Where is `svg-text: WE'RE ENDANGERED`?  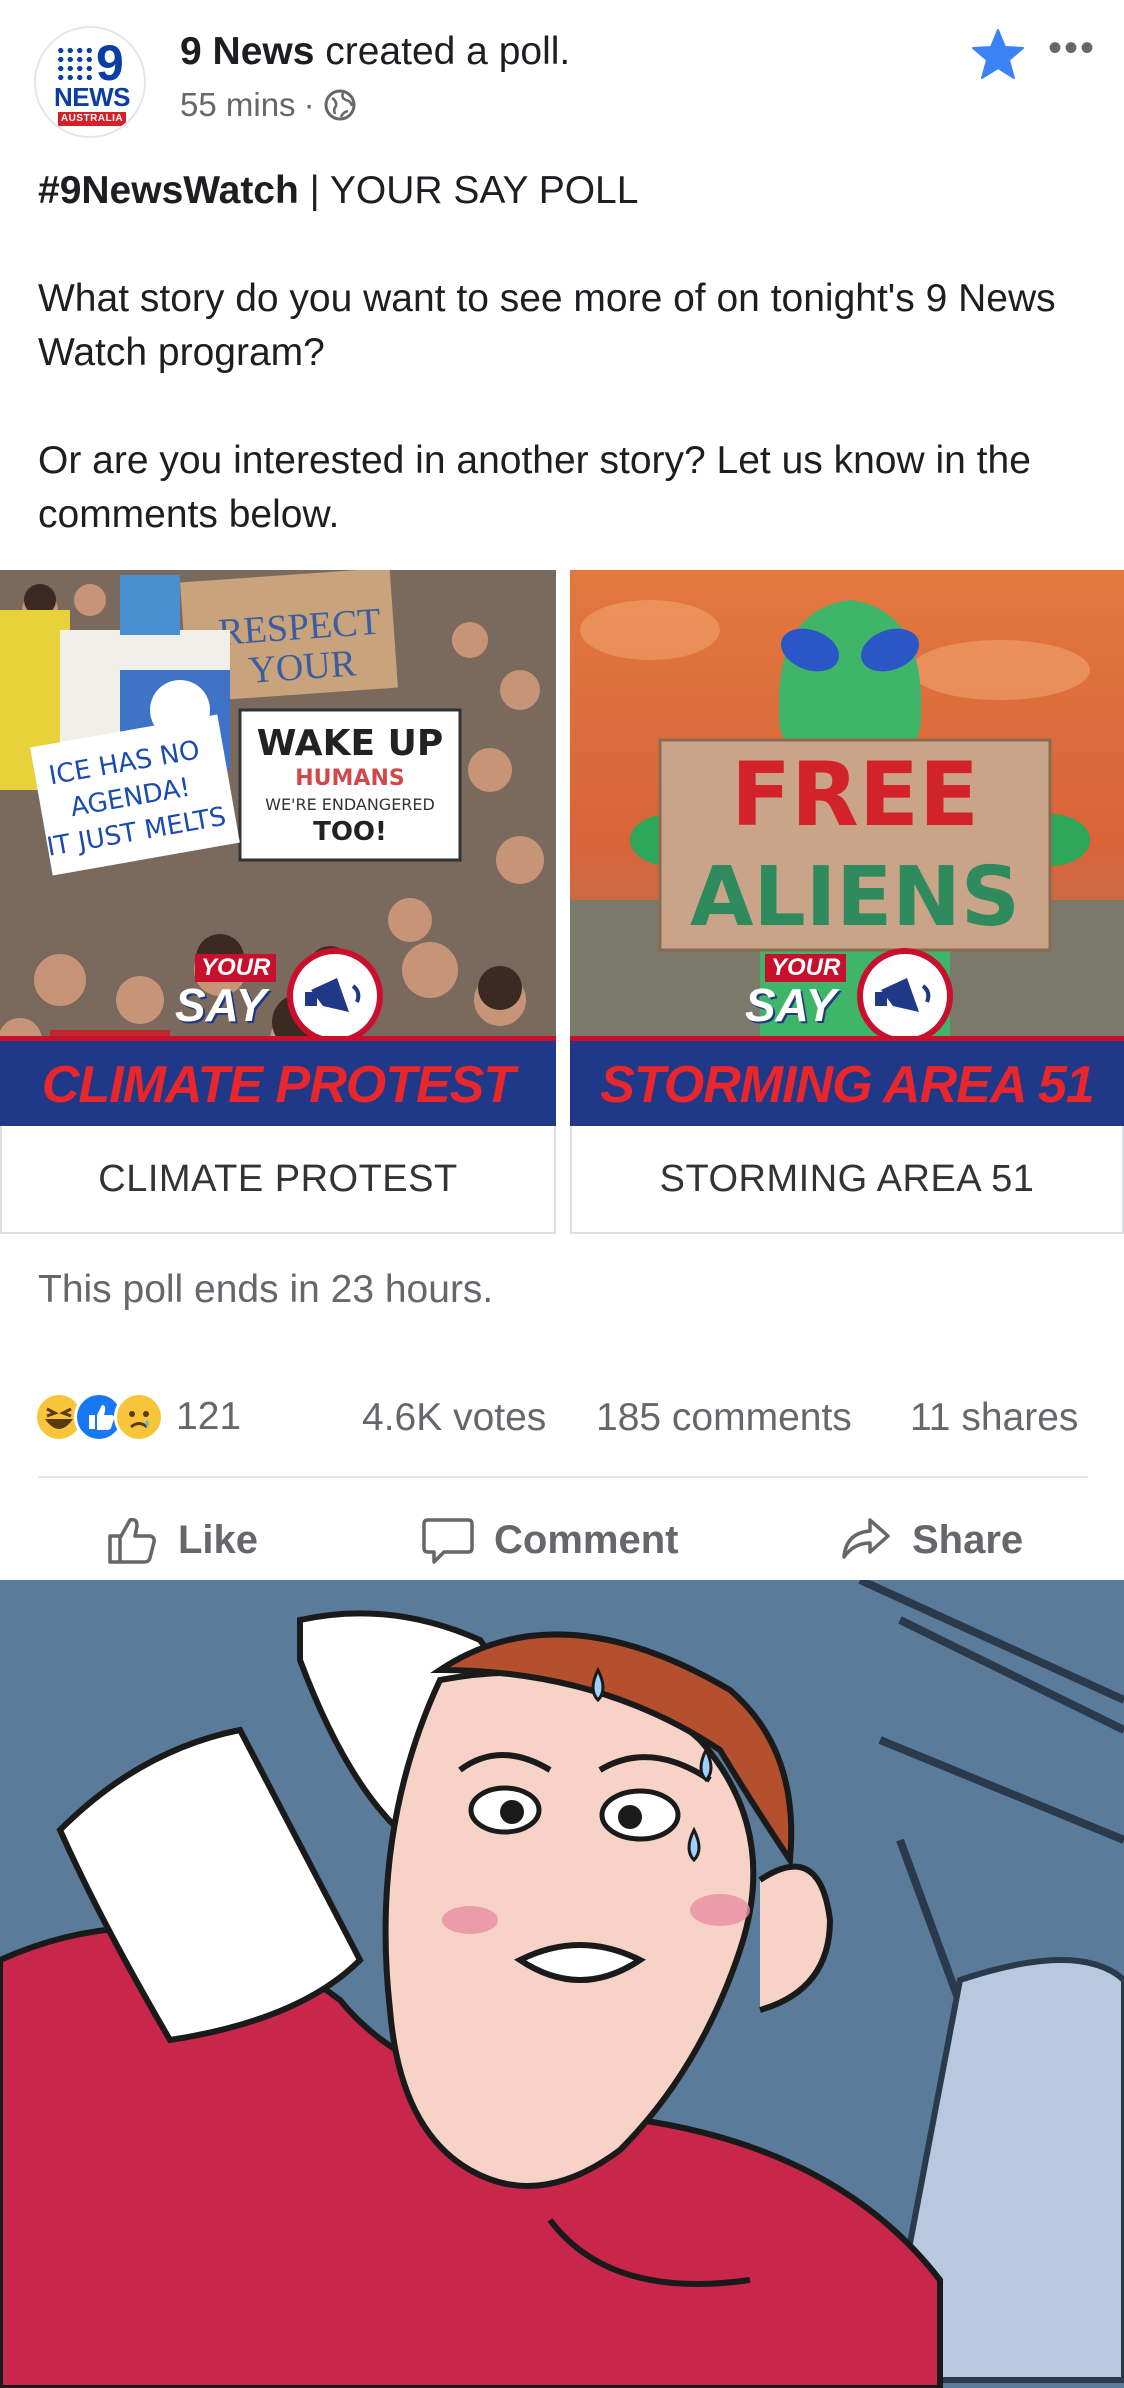 svg-text: WE'RE ENDANGERED is located at coordinates (350, 804).